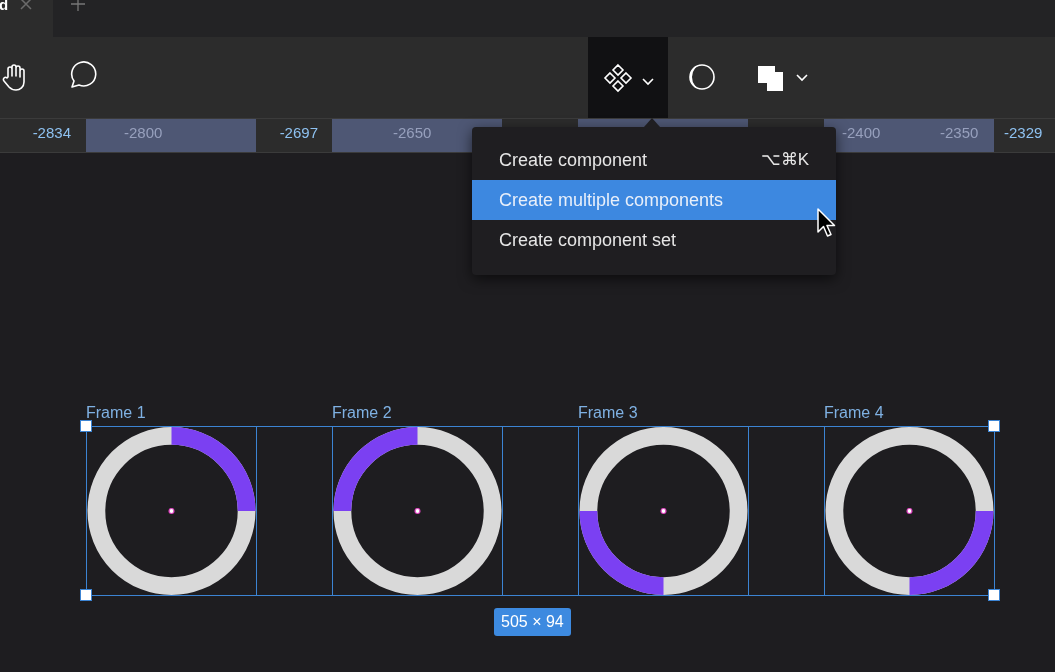  What do you see at coordinates (116, 413) in the screenshot?
I see `frame-label: Frame 1` at bounding box center [116, 413].